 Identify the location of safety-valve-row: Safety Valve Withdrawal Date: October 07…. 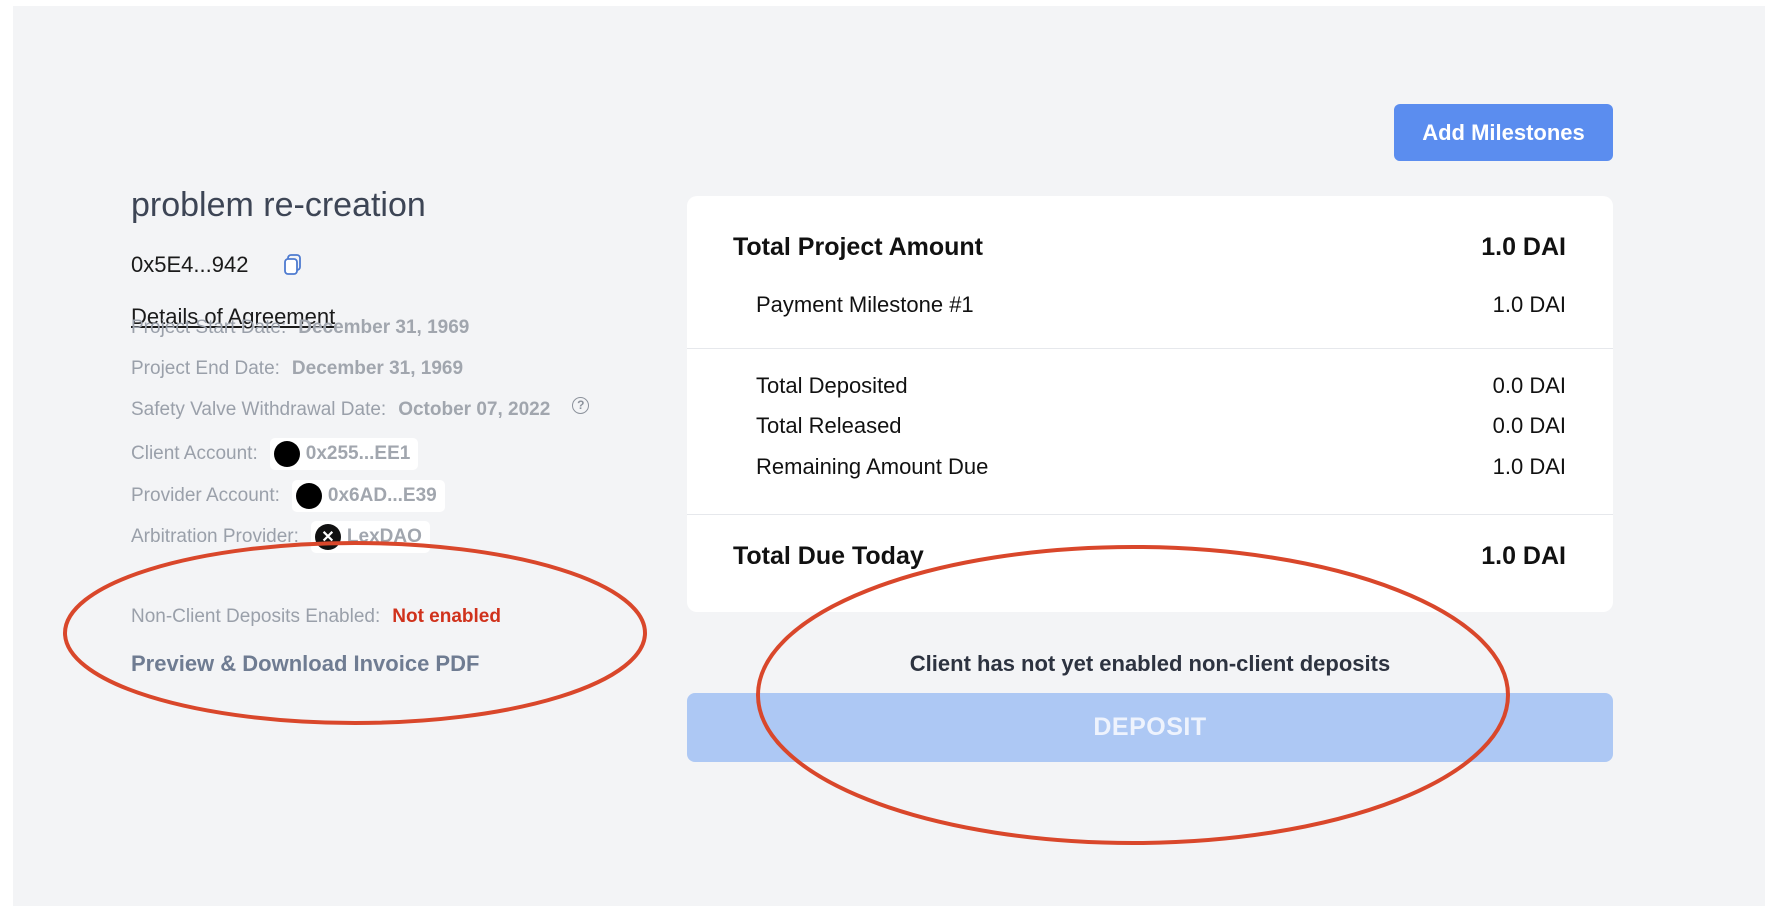
(360, 408).